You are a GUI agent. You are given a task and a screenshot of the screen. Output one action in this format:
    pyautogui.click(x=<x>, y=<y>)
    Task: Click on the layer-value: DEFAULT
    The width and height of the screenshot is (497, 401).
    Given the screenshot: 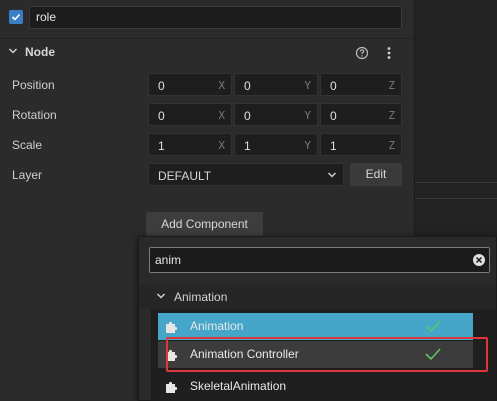 What is the action you would take?
    pyautogui.click(x=185, y=176)
    